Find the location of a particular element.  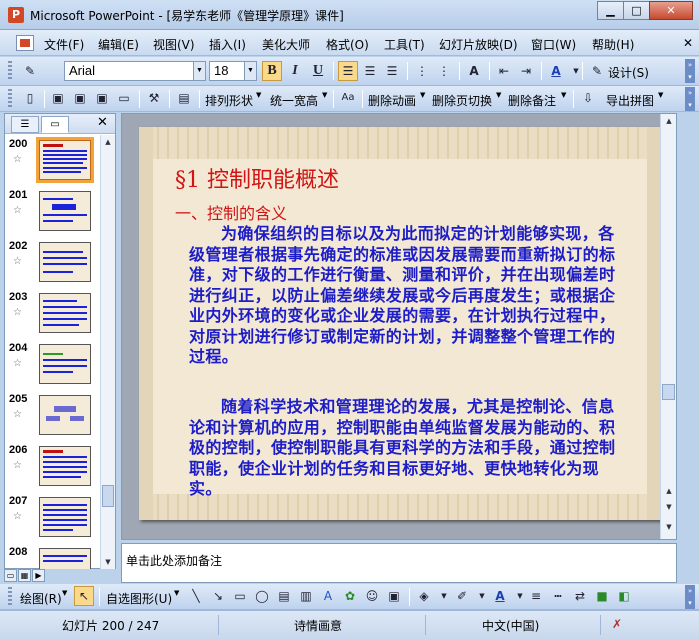

menu-window: 窗口(W) is located at coordinates (553, 44).